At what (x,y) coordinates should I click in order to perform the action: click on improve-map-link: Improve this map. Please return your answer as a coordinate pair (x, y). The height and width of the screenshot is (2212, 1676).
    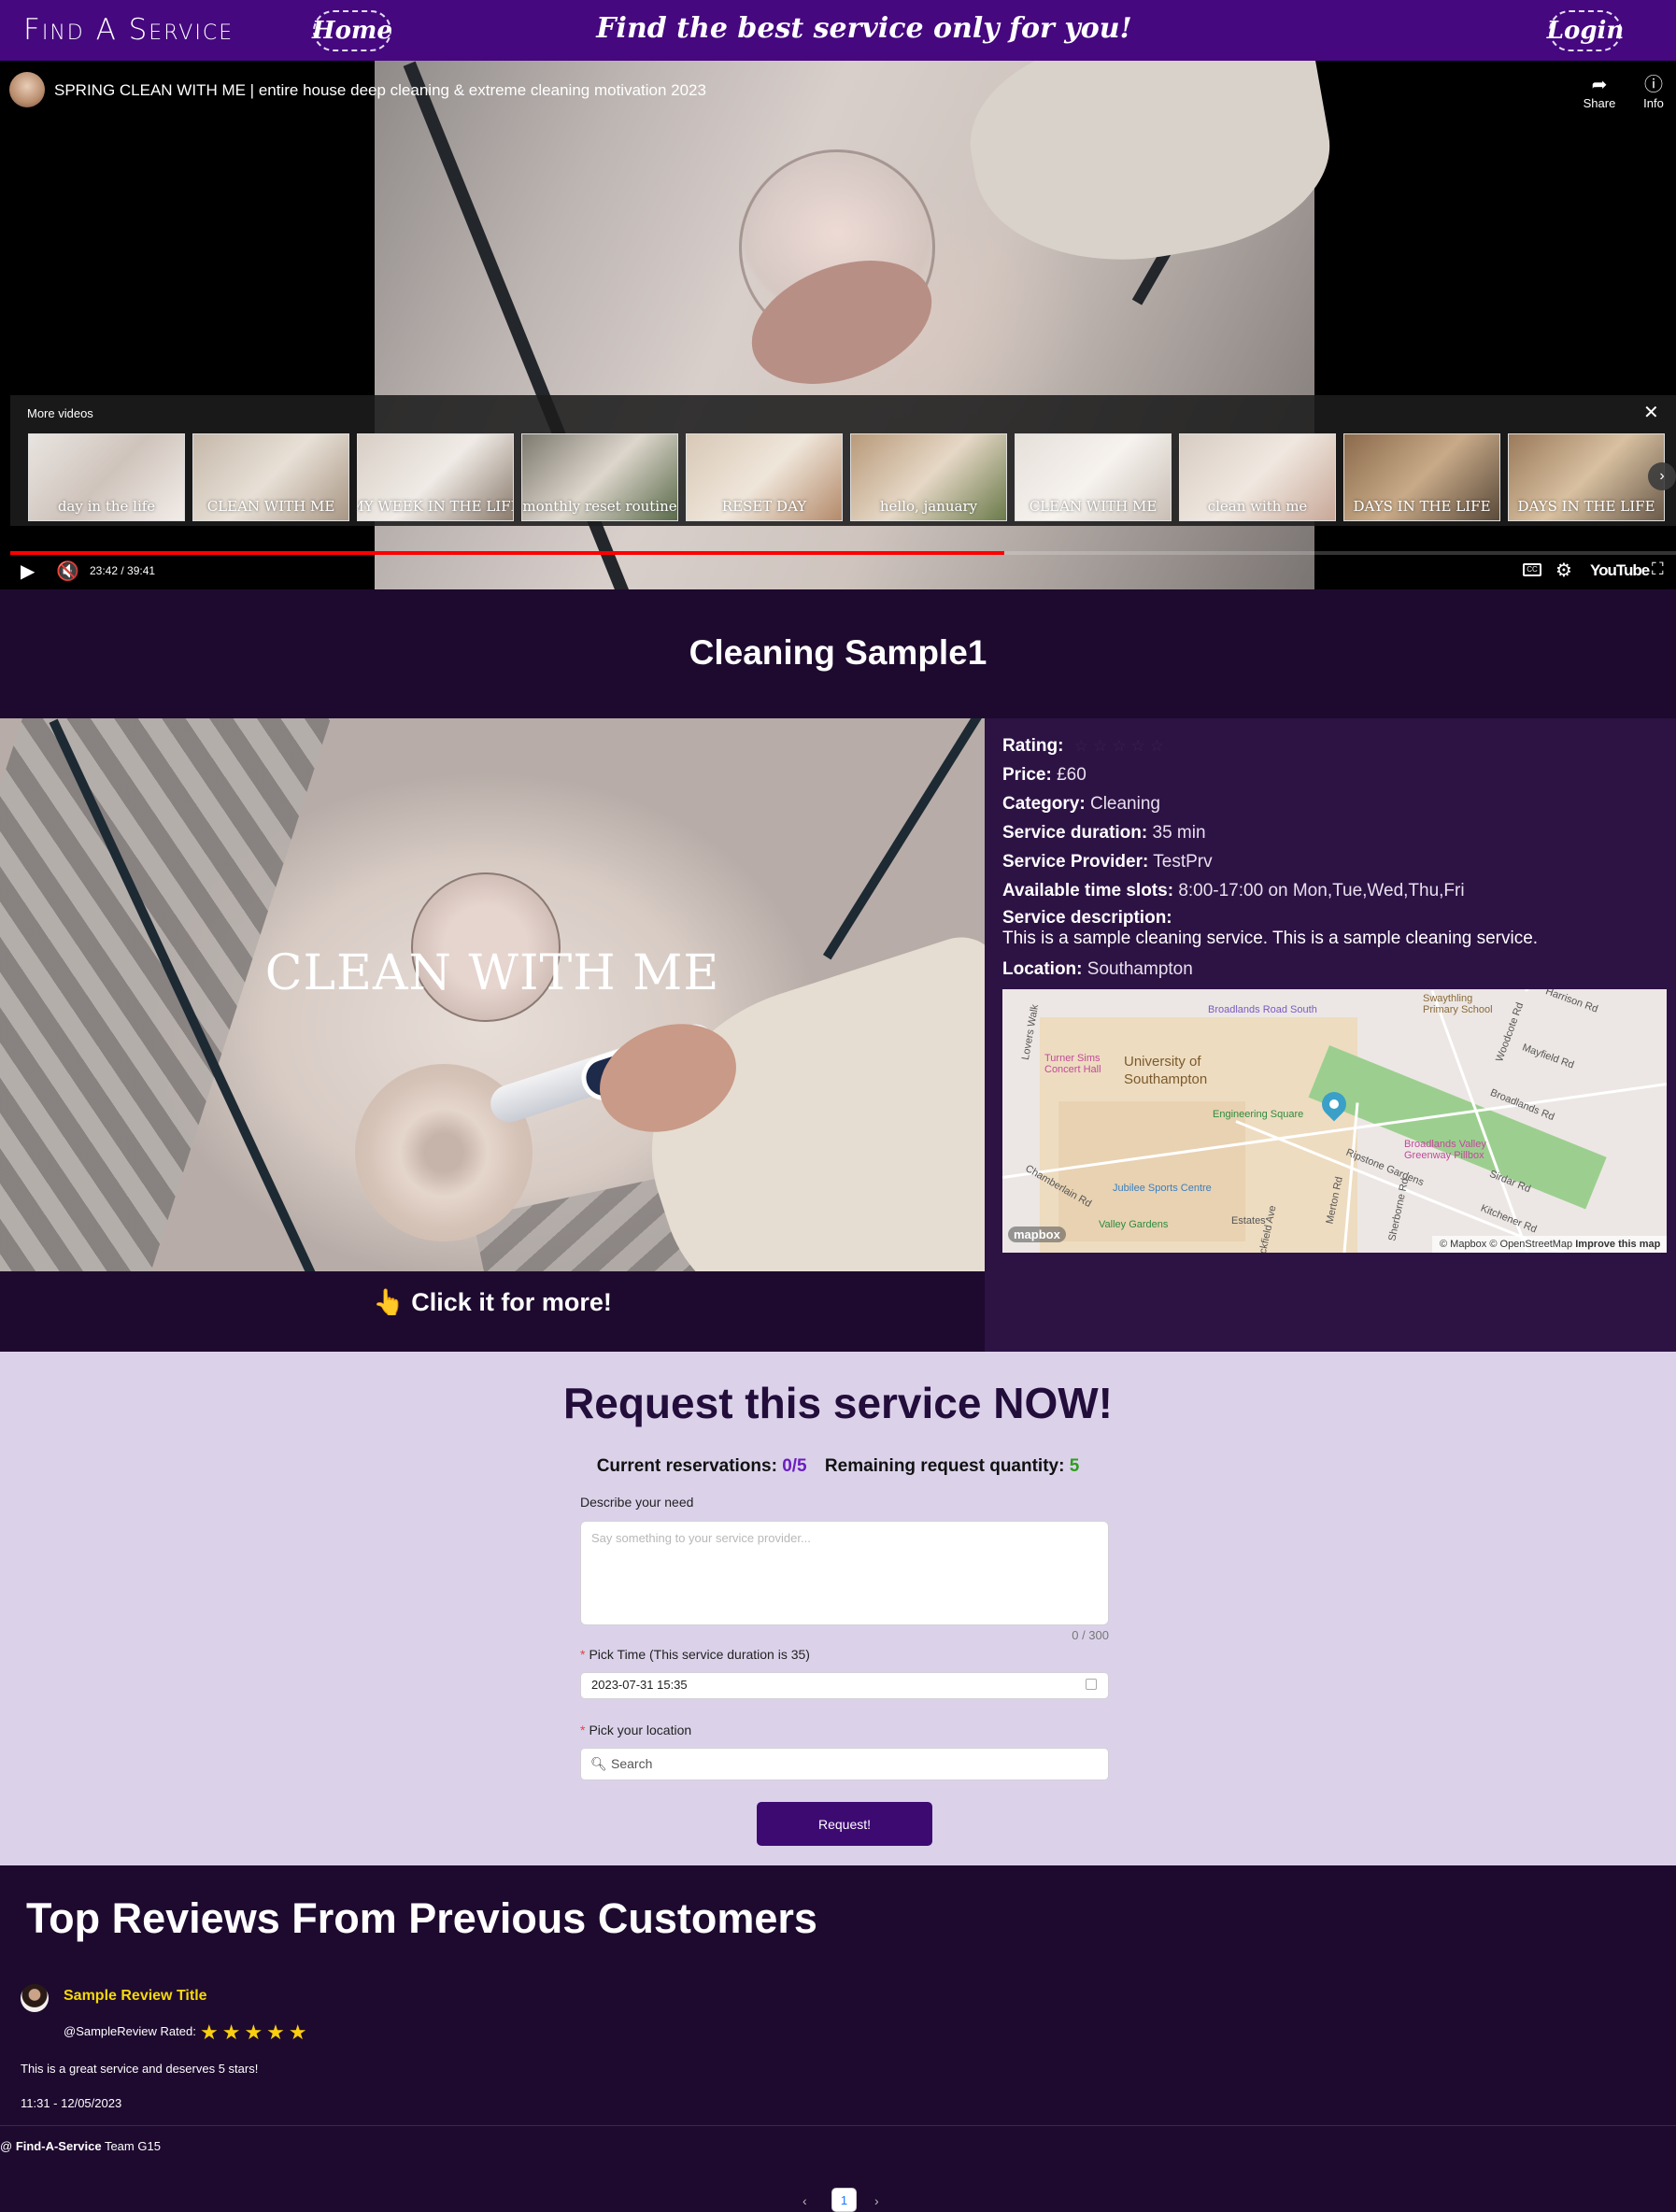
    Looking at the image, I should click on (1617, 1244).